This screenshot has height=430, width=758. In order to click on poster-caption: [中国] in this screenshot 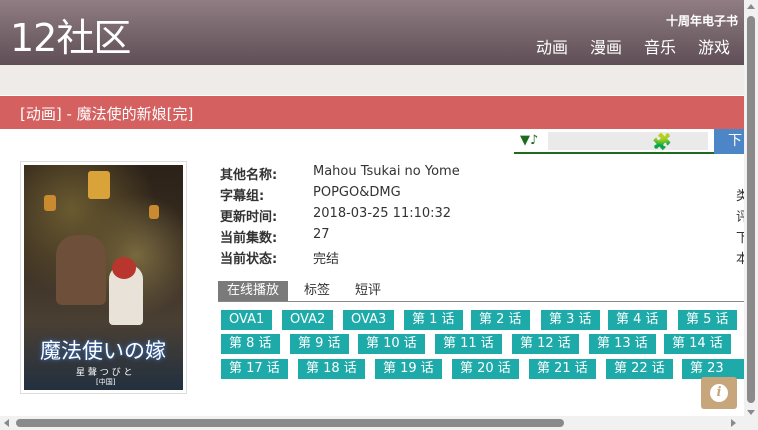, I will do `click(106, 382)`.